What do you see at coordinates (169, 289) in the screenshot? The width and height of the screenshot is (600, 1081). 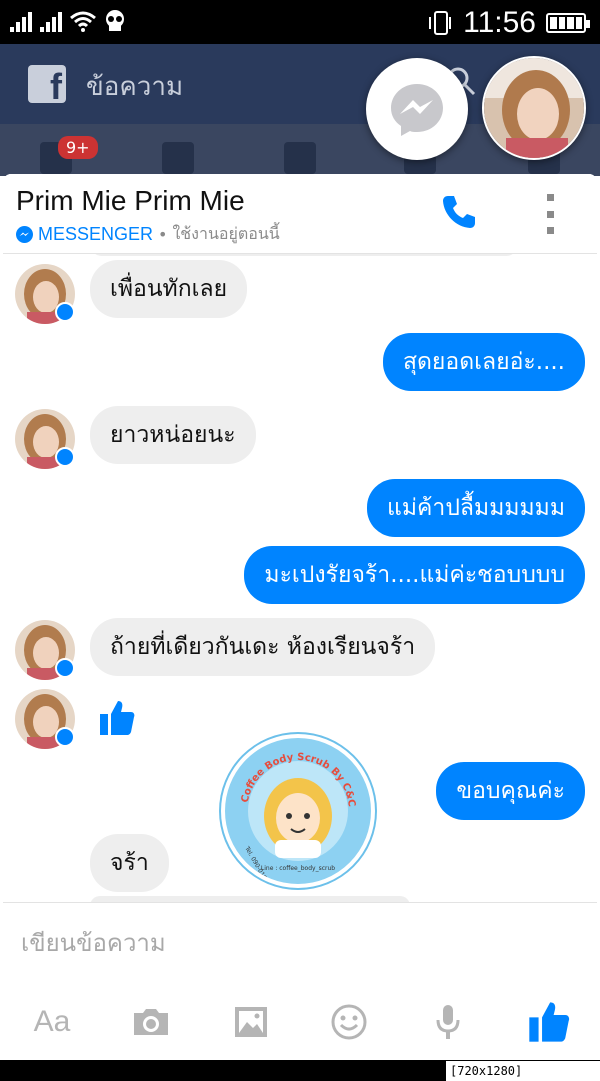 I see `message-bubble-incoming: เพื่อนทักเลย` at bounding box center [169, 289].